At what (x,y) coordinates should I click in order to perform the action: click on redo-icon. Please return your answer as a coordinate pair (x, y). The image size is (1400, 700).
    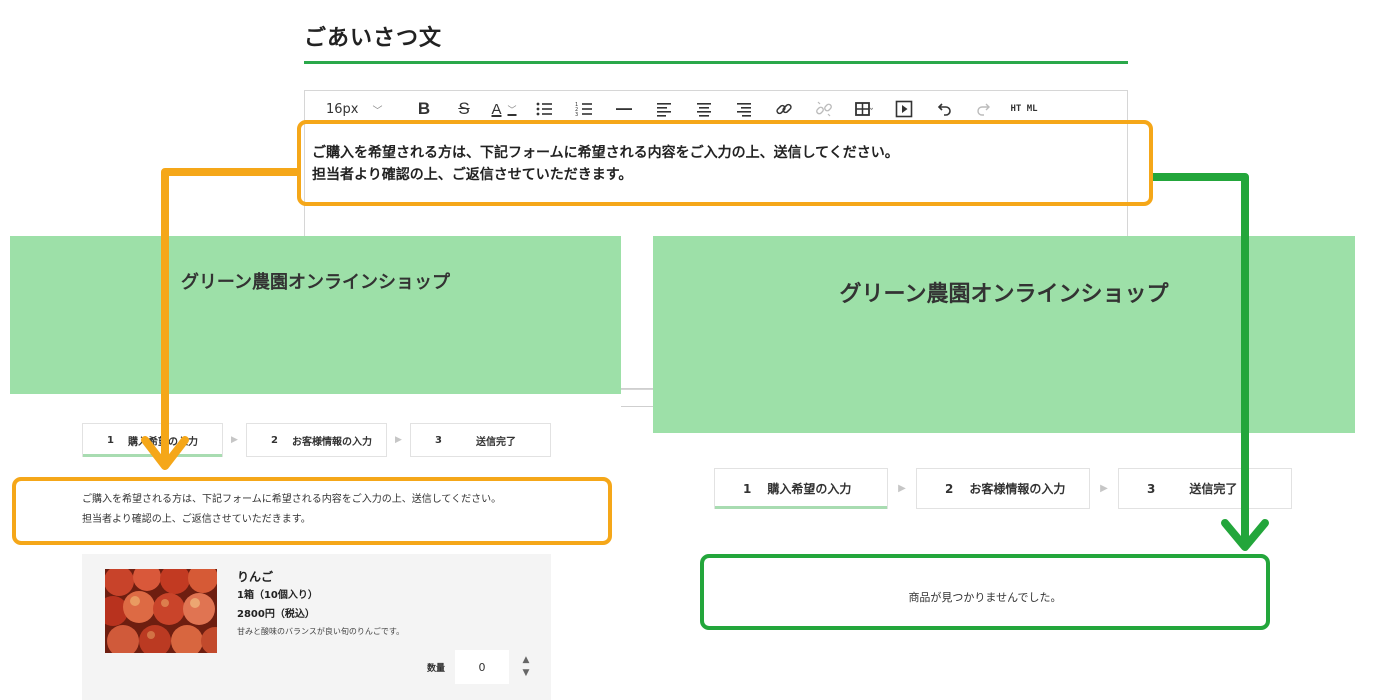
    Looking at the image, I should click on (983, 109).